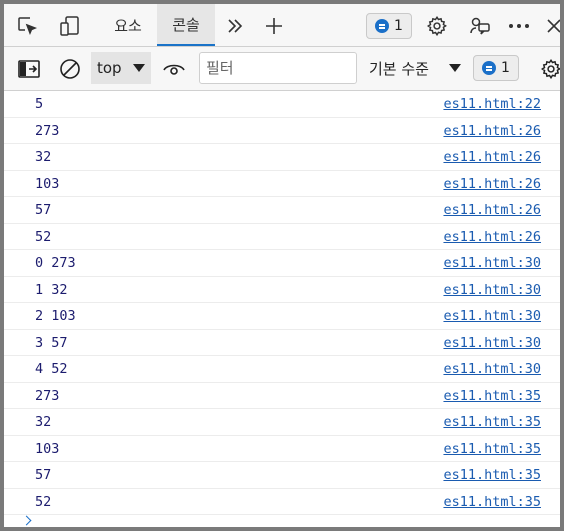  Describe the element at coordinates (519, 26) in the screenshot. I see `more-options-icon` at that location.